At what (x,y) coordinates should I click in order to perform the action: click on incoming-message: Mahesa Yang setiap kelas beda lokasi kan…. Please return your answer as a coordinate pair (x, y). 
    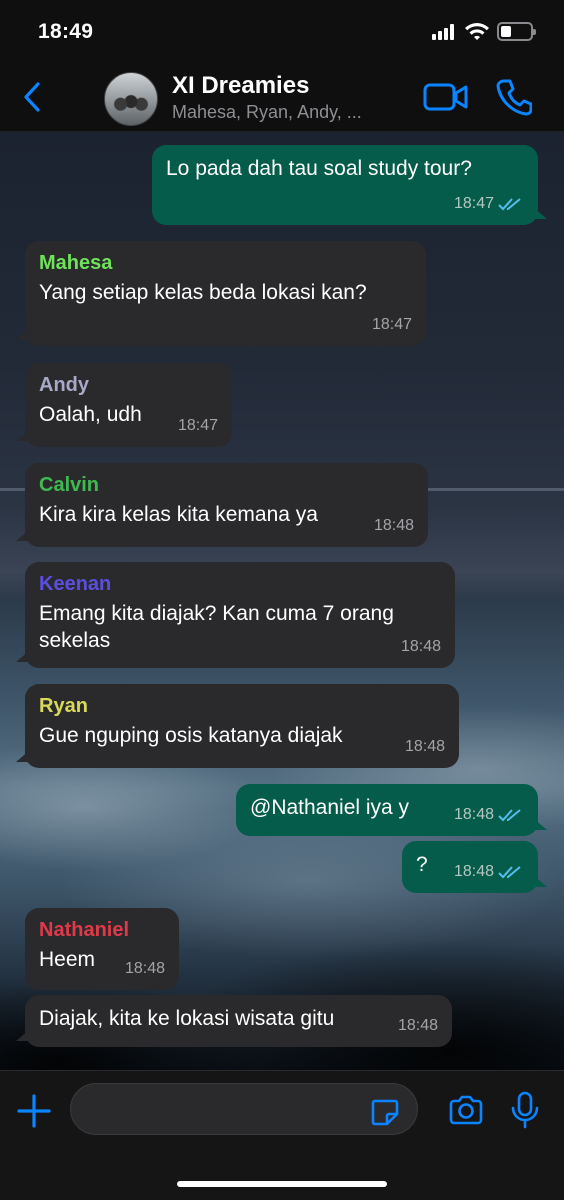
    Looking at the image, I should click on (221, 293).